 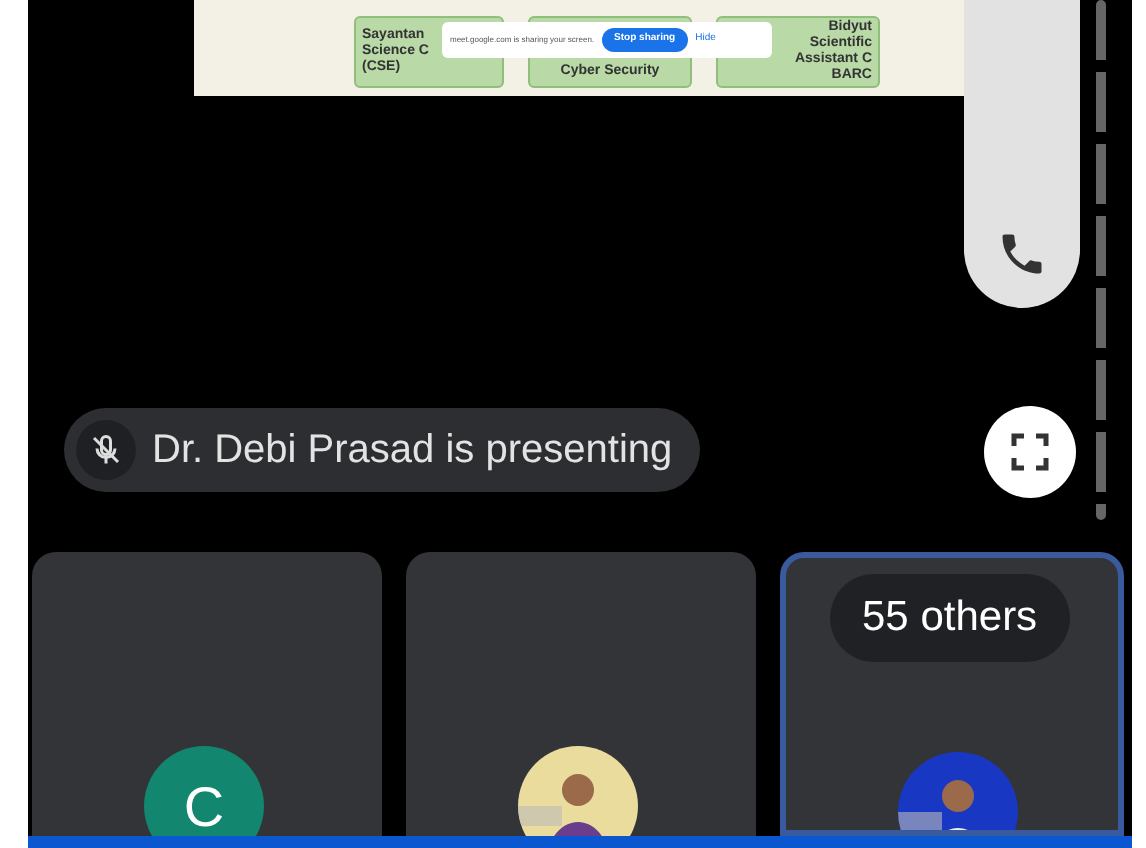 What do you see at coordinates (204, 791) in the screenshot?
I see `avatar-initial: C` at bounding box center [204, 791].